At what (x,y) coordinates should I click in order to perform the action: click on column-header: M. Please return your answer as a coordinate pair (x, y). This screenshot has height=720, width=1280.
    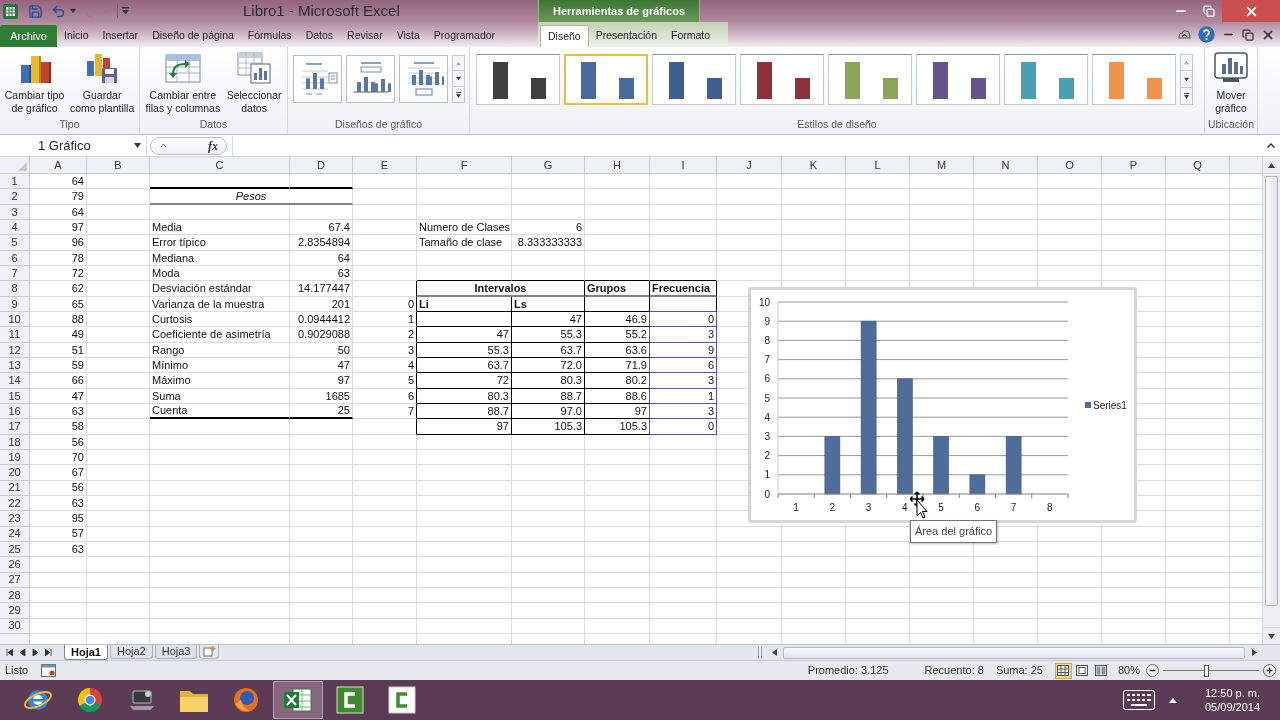
    Looking at the image, I should click on (942, 165).